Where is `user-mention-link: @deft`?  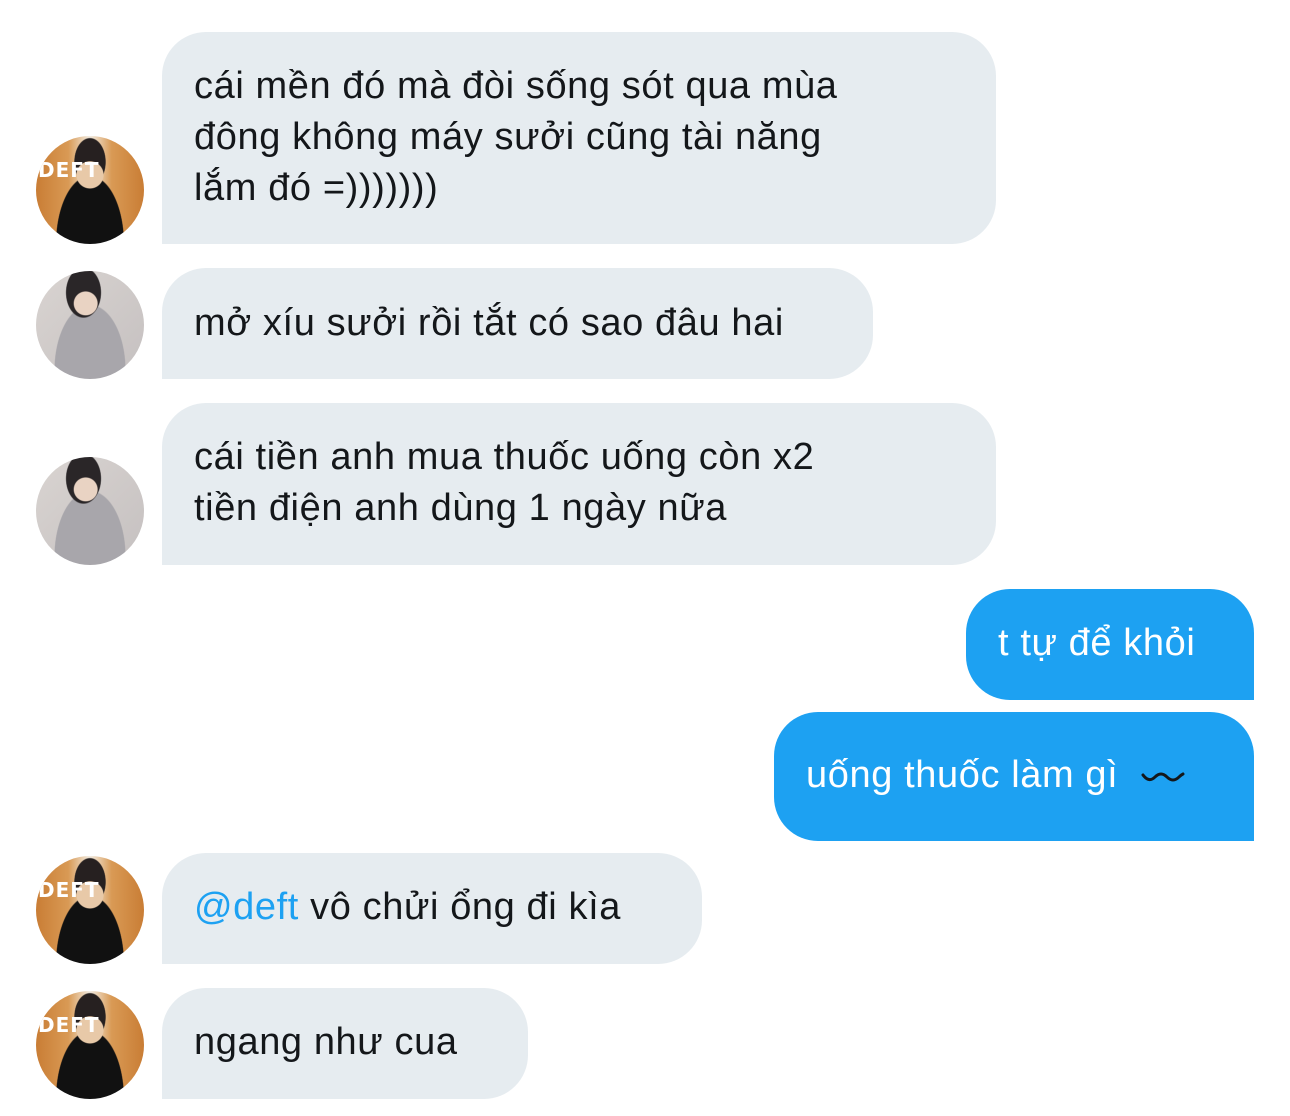
user-mention-link: @deft is located at coordinates (246, 907).